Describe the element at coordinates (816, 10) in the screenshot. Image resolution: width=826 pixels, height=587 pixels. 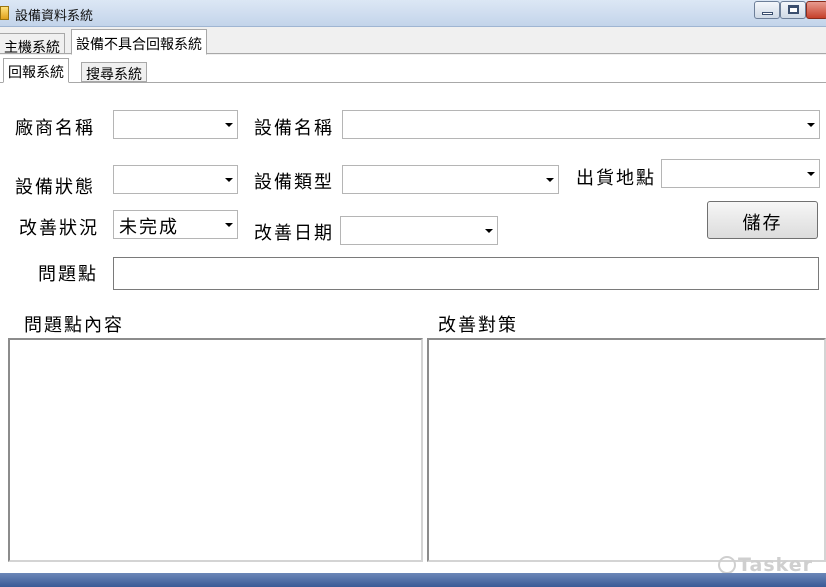
I see `close-button` at that location.